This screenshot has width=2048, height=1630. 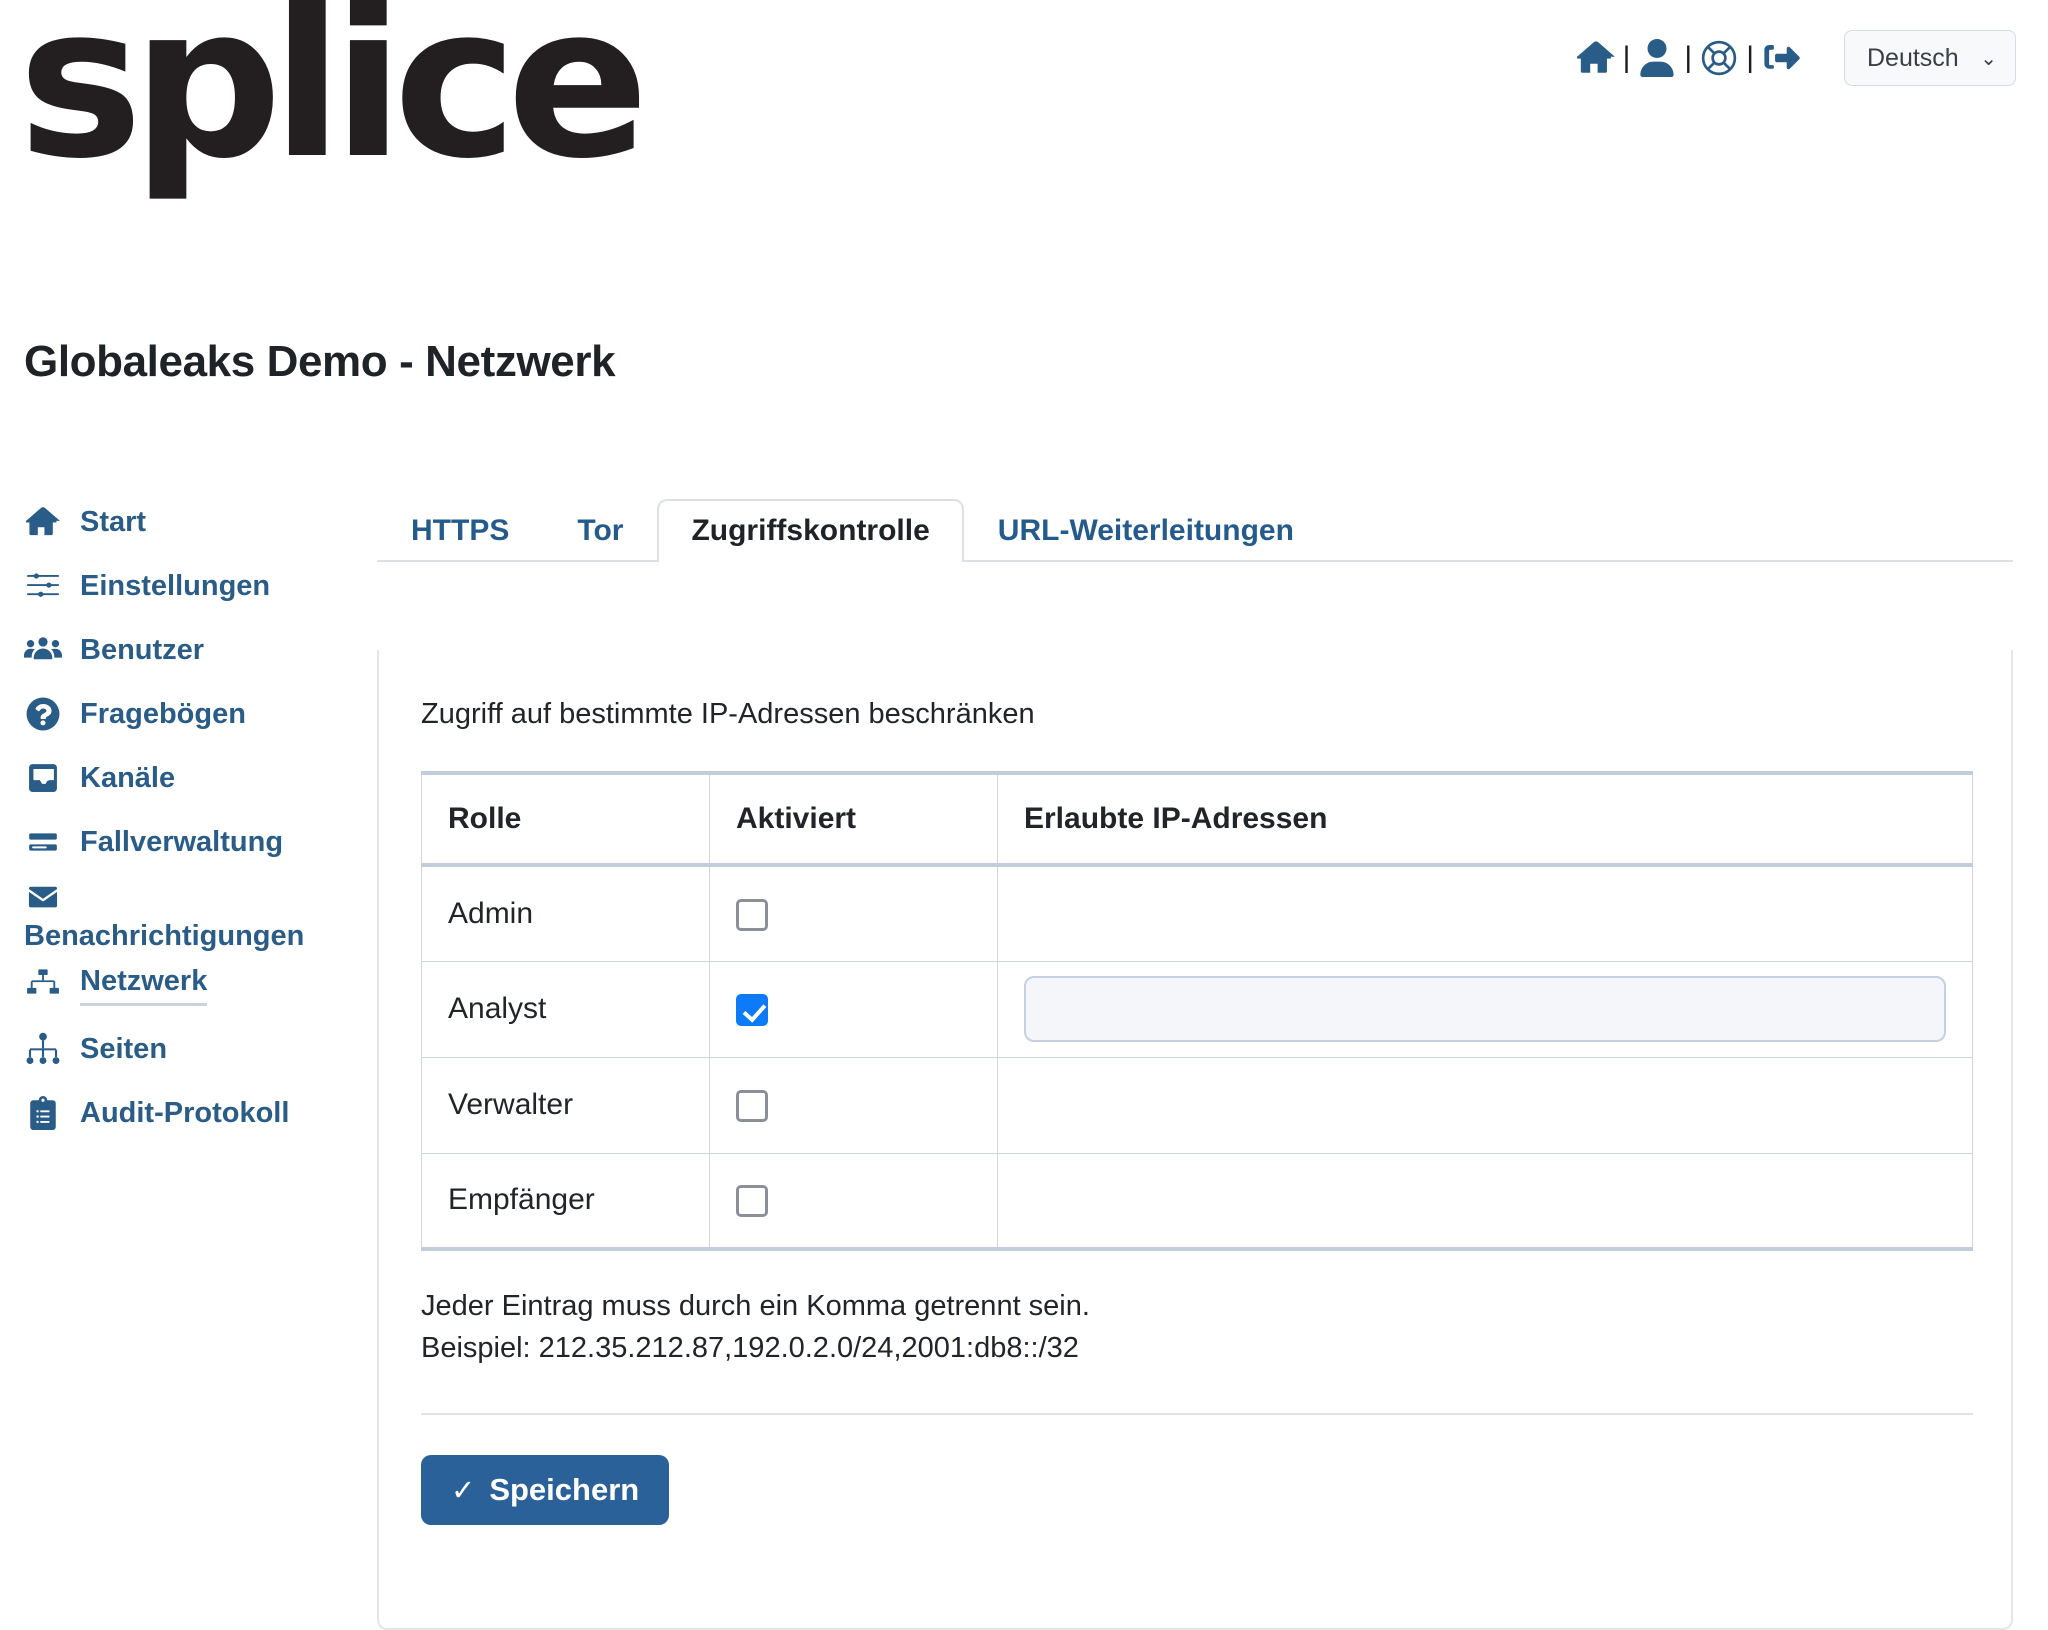 What do you see at coordinates (185, 1112) in the screenshot?
I see `sidebar-item-label: Audit-Protokoll` at bounding box center [185, 1112].